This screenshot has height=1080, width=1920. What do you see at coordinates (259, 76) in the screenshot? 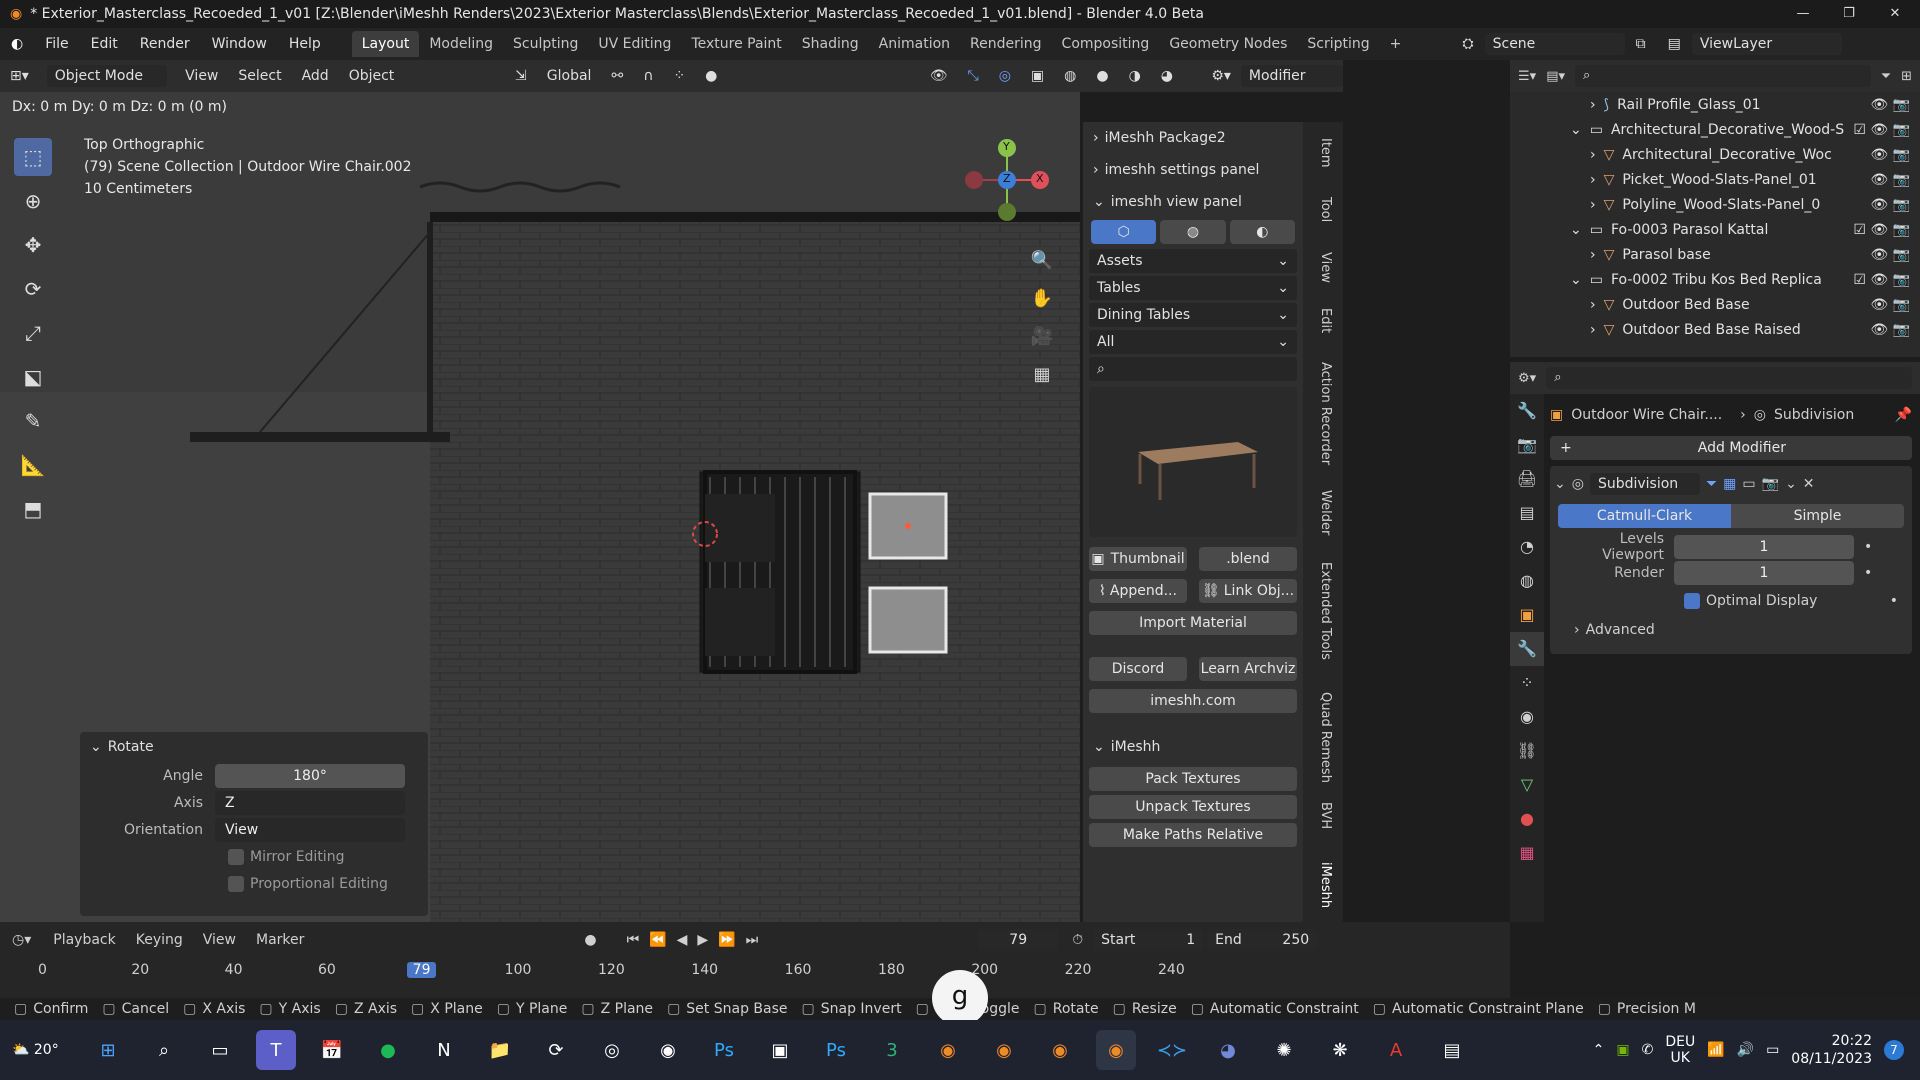
I see `viewport-menu-select: Select` at bounding box center [259, 76].